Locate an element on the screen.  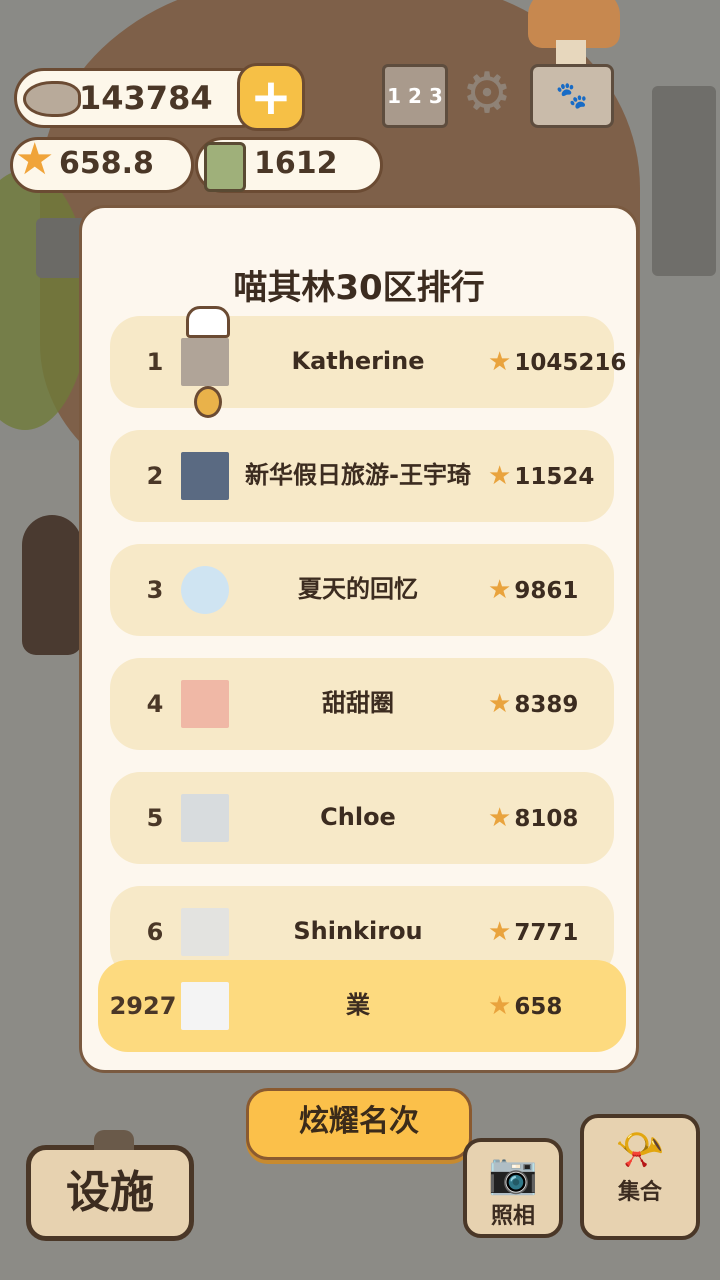
row-score: ★ 8389 is located at coordinates (533, 704).